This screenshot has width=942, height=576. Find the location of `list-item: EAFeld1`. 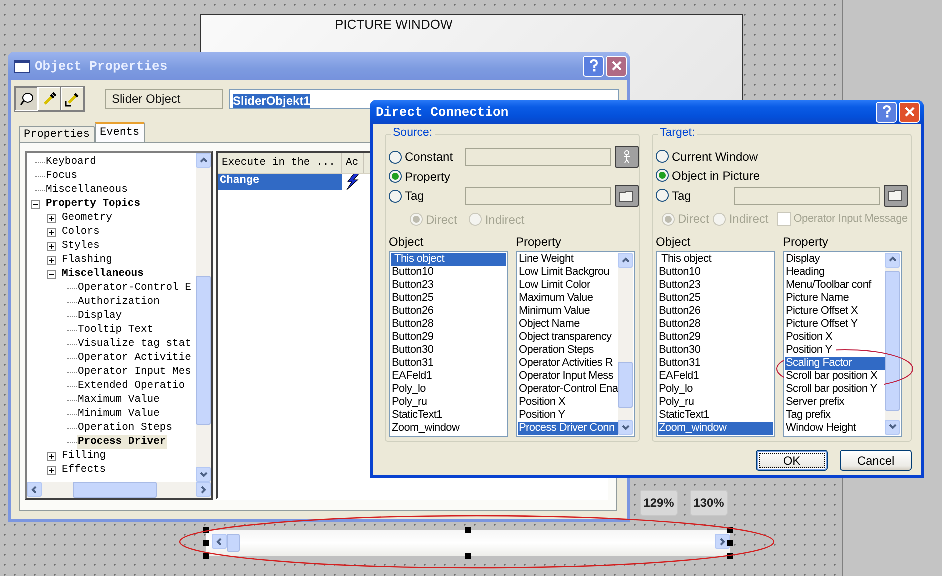

list-item: EAFeld1 is located at coordinates (448, 376).